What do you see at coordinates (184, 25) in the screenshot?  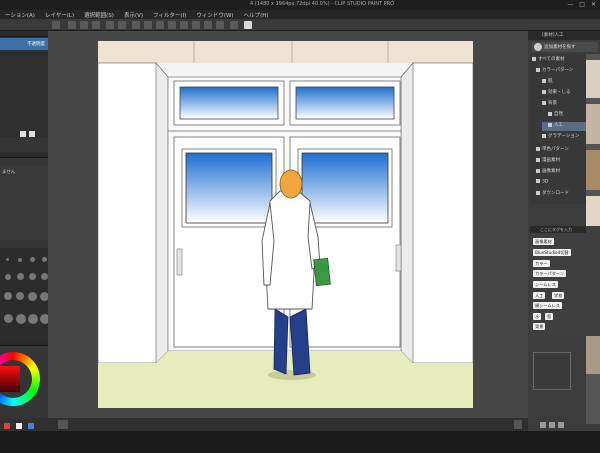 I see `invert-icon` at bounding box center [184, 25].